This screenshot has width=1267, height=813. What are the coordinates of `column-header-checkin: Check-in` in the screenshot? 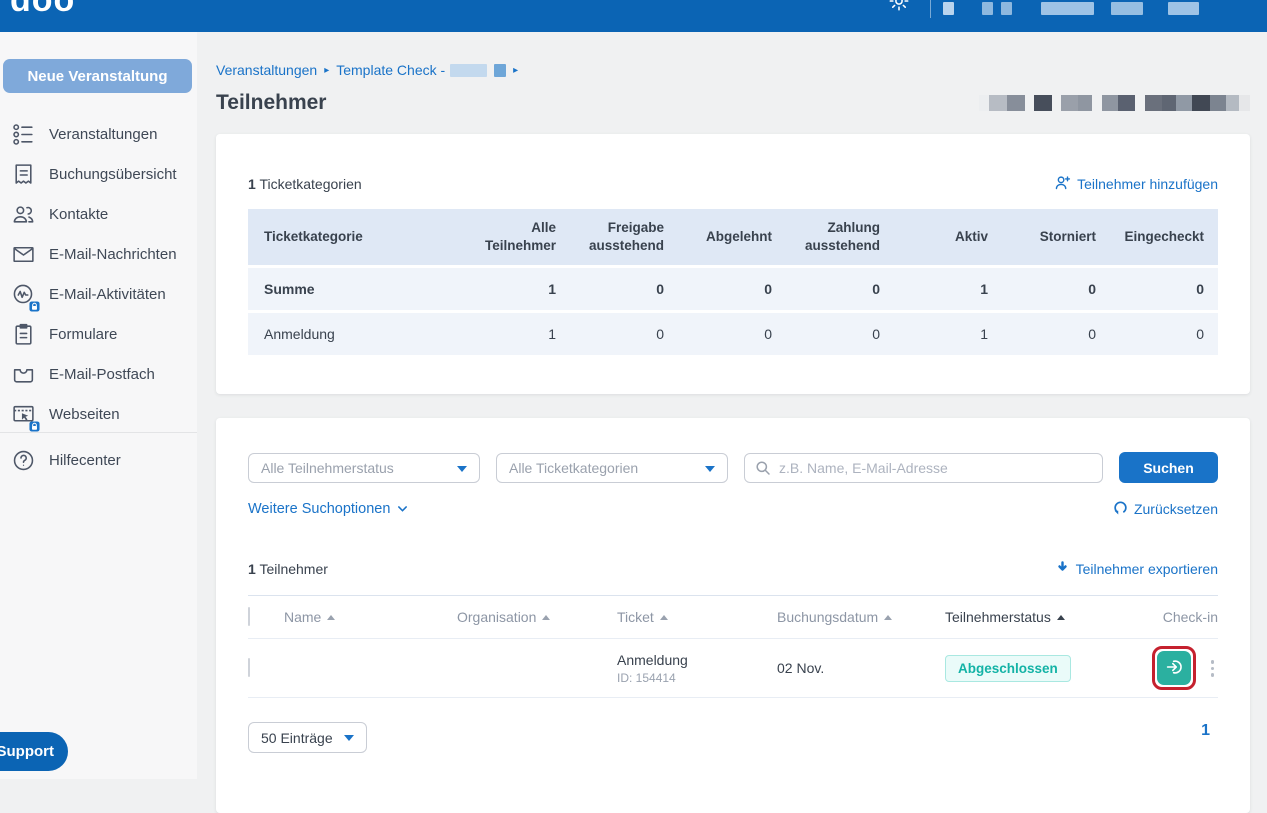 It's located at (1190, 617).